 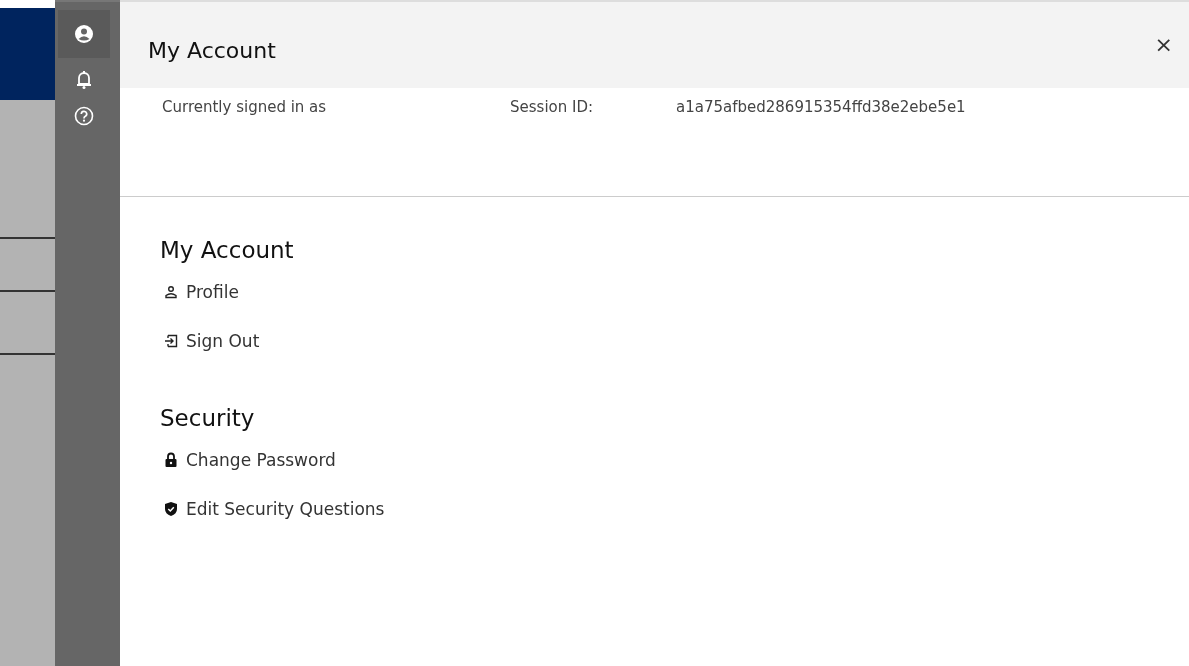 What do you see at coordinates (274, 509) in the screenshot?
I see `menu-link: Edit Security Questions` at bounding box center [274, 509].